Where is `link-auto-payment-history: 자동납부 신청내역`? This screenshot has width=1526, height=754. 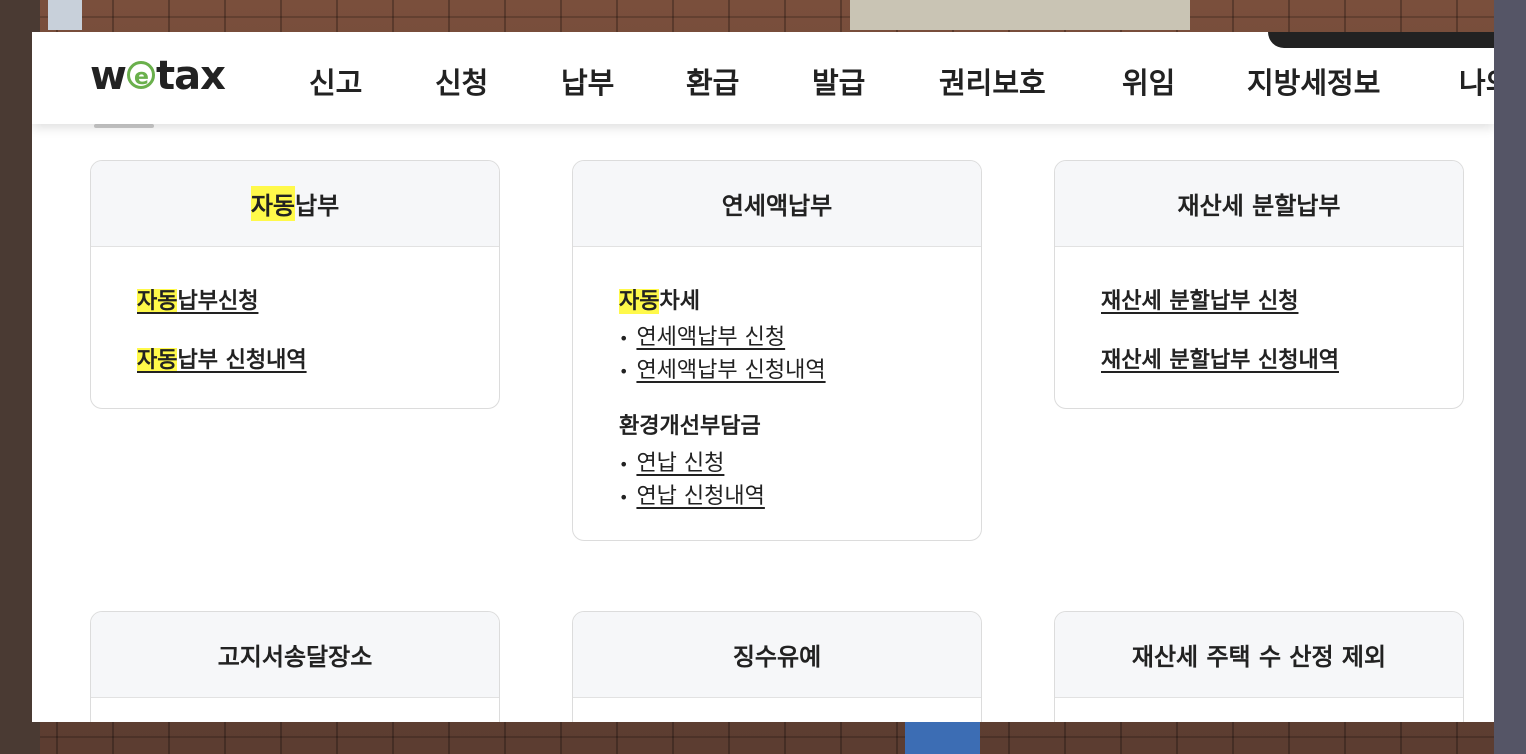
link-auto-payment-history: 자동납부 신청내역 is located at coordinates (222, 358).